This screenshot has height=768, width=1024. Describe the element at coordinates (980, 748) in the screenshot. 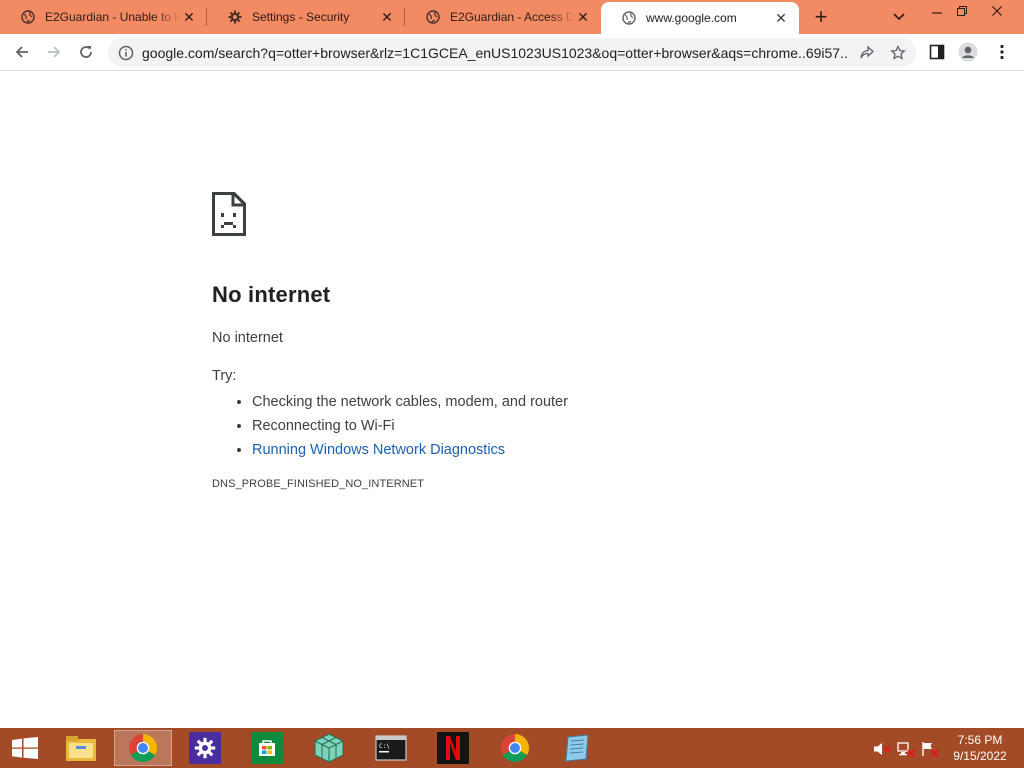

I see `system-clock: 7:56 PM 9/15/2022` at that location.